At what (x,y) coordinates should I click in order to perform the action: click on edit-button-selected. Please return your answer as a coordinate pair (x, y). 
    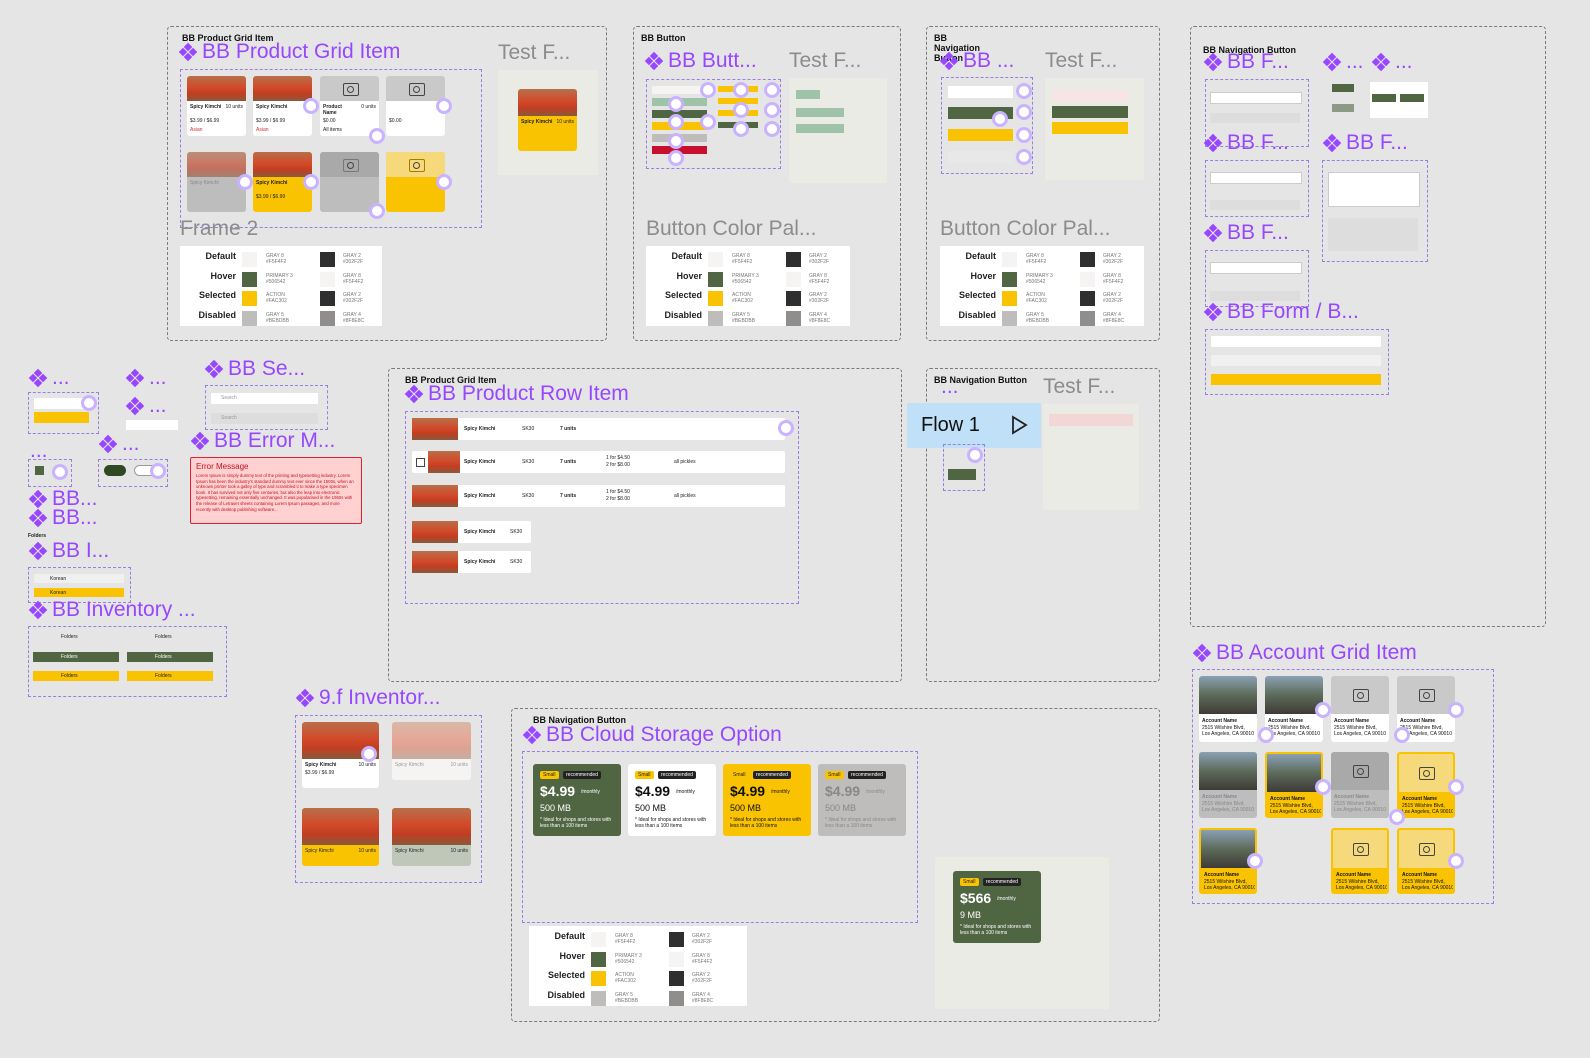
    Looking at the image, I should click on (61, 417).